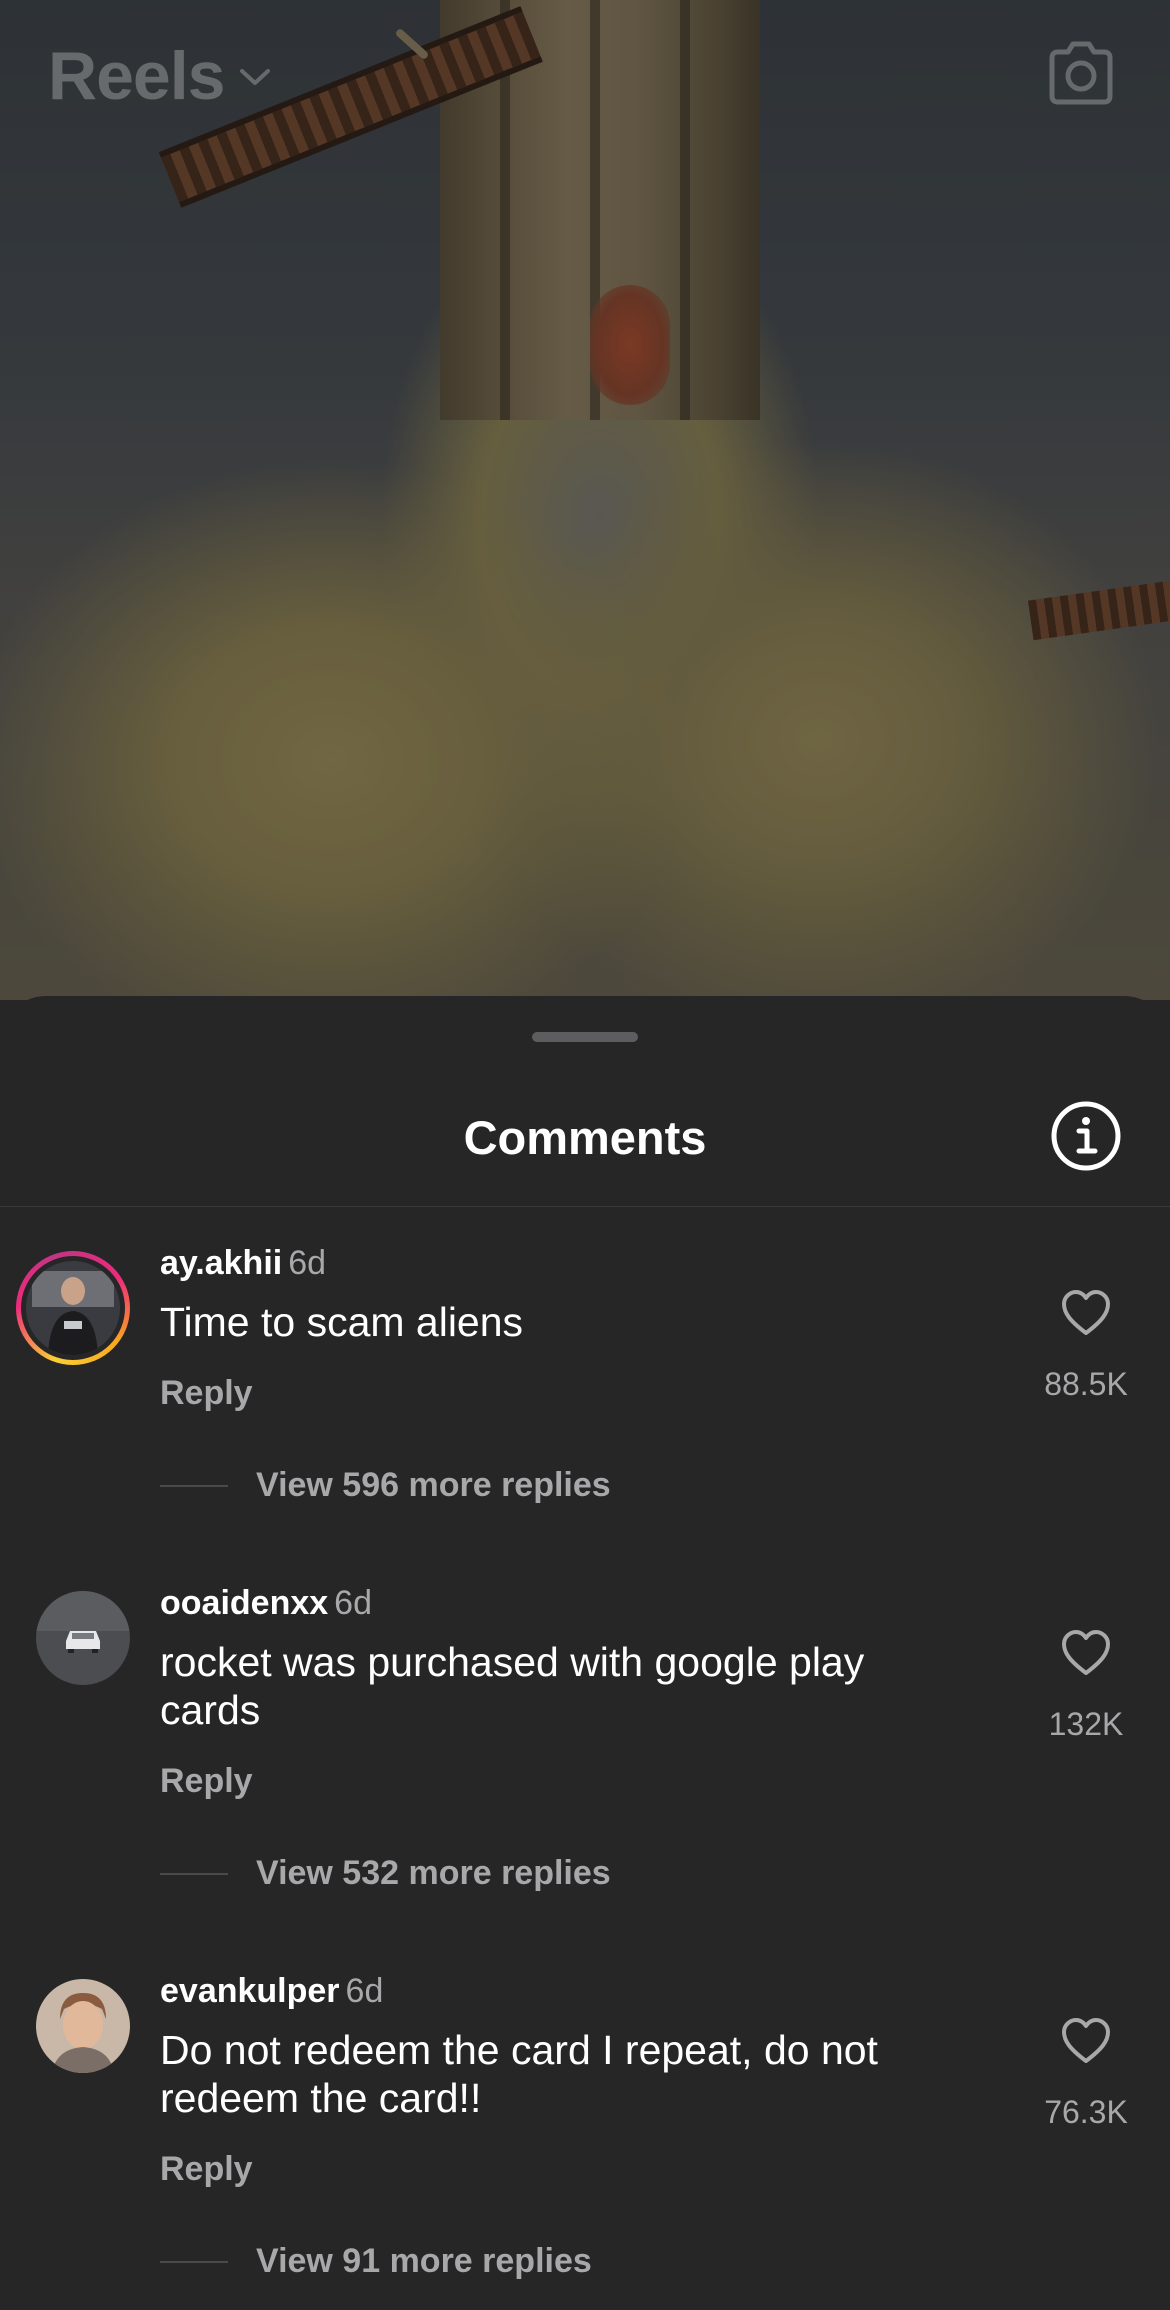 This screenshot has height=2310, width=1170. Describe the element at coordinates (1081, 73) in the screenshot. I see `camera-icon` at that location.